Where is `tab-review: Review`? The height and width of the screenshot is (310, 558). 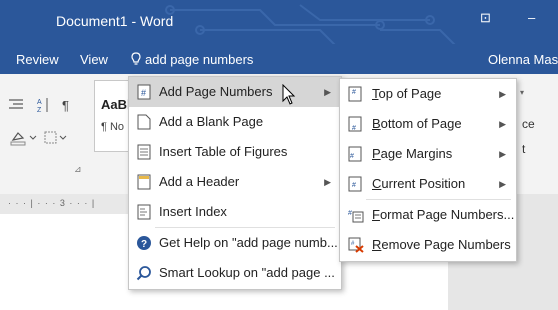 tab-review: Review is located at coordinates (37, 59).